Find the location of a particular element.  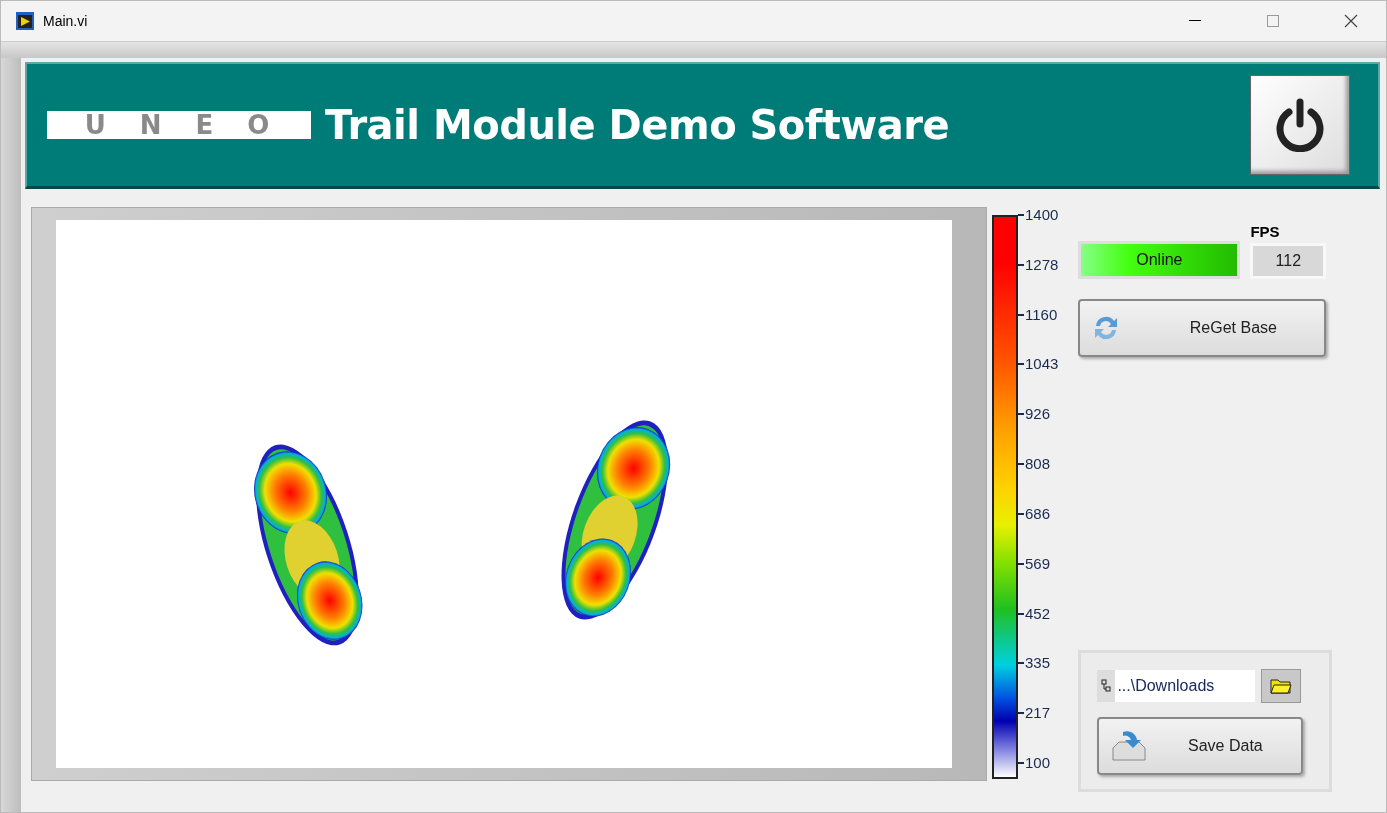

close-icon is located at coordinates (1351, 21).